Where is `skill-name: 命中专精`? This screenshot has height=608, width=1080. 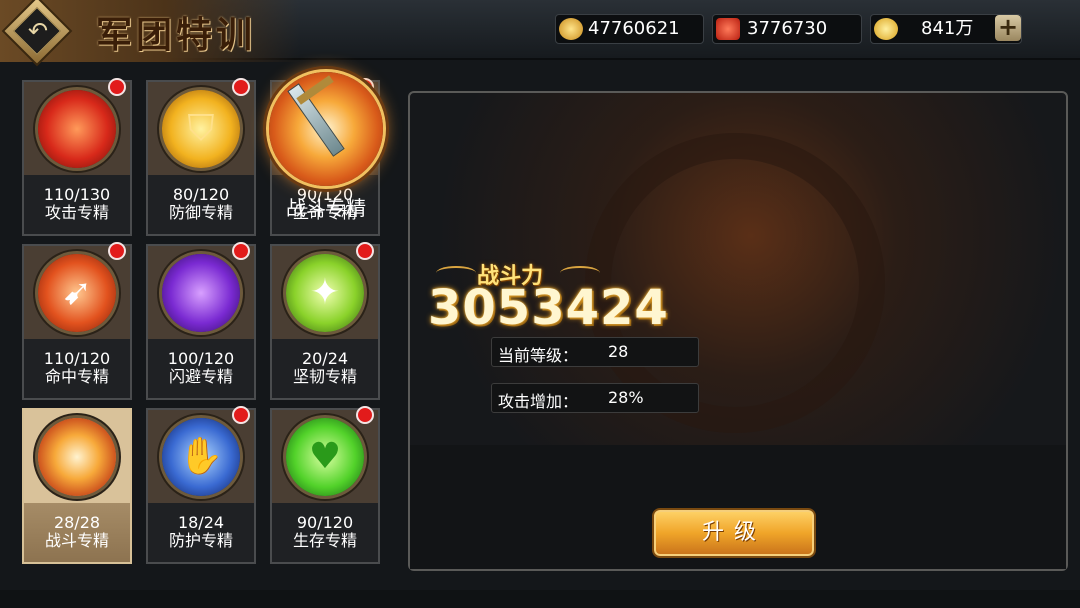 skill-name: 命中专精 is located at coordinates (76, 376).